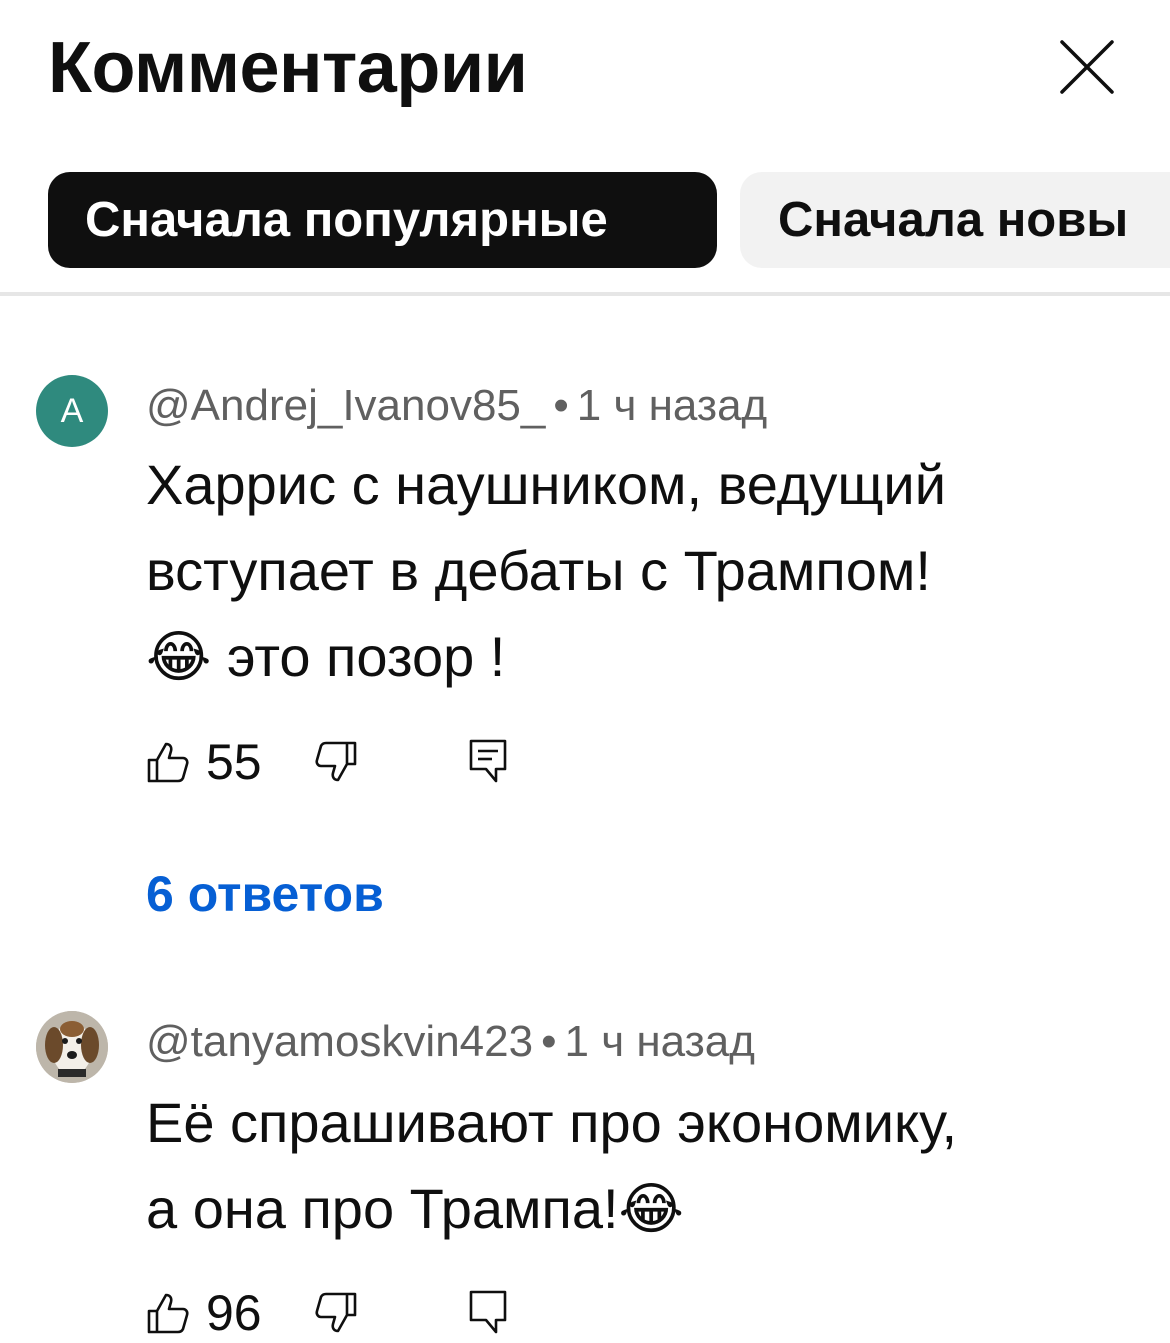 This screenshot has width=1170, height=1343. Describe the element at coordinates (339, 1041) in the screenshot. I see `comment-author: @tanyamoskvin423` at that location.